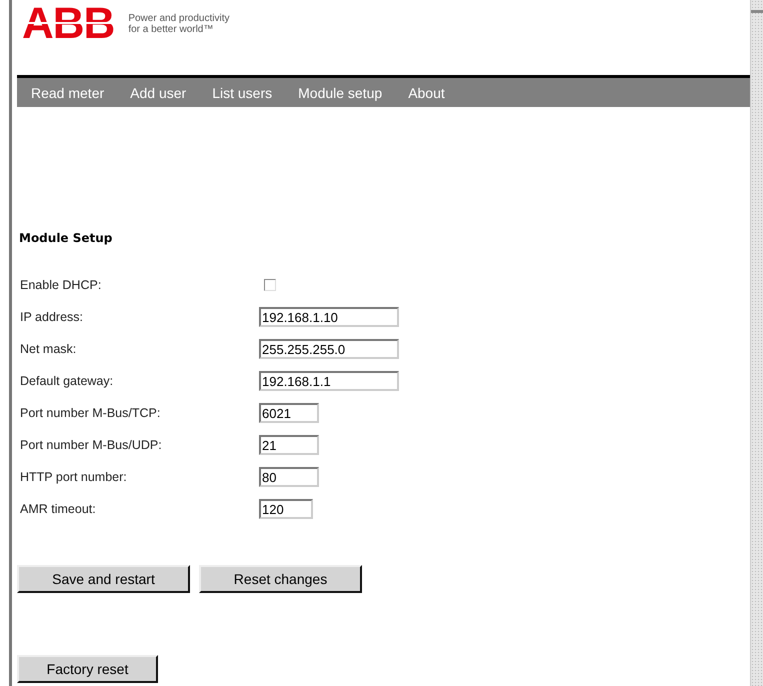  I want to click on checkbox, so click(270, 285).